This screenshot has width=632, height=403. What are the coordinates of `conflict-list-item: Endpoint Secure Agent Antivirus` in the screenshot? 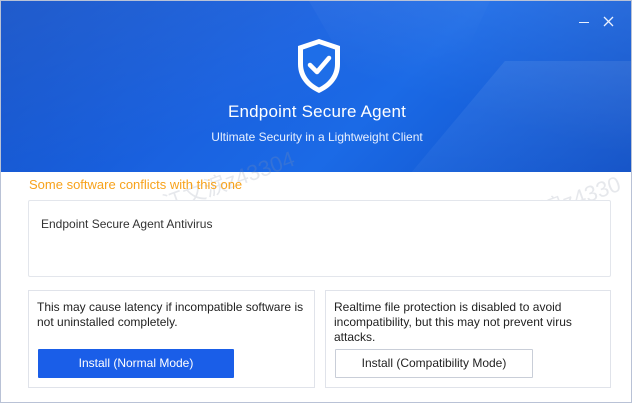 It's located at (127, 224).